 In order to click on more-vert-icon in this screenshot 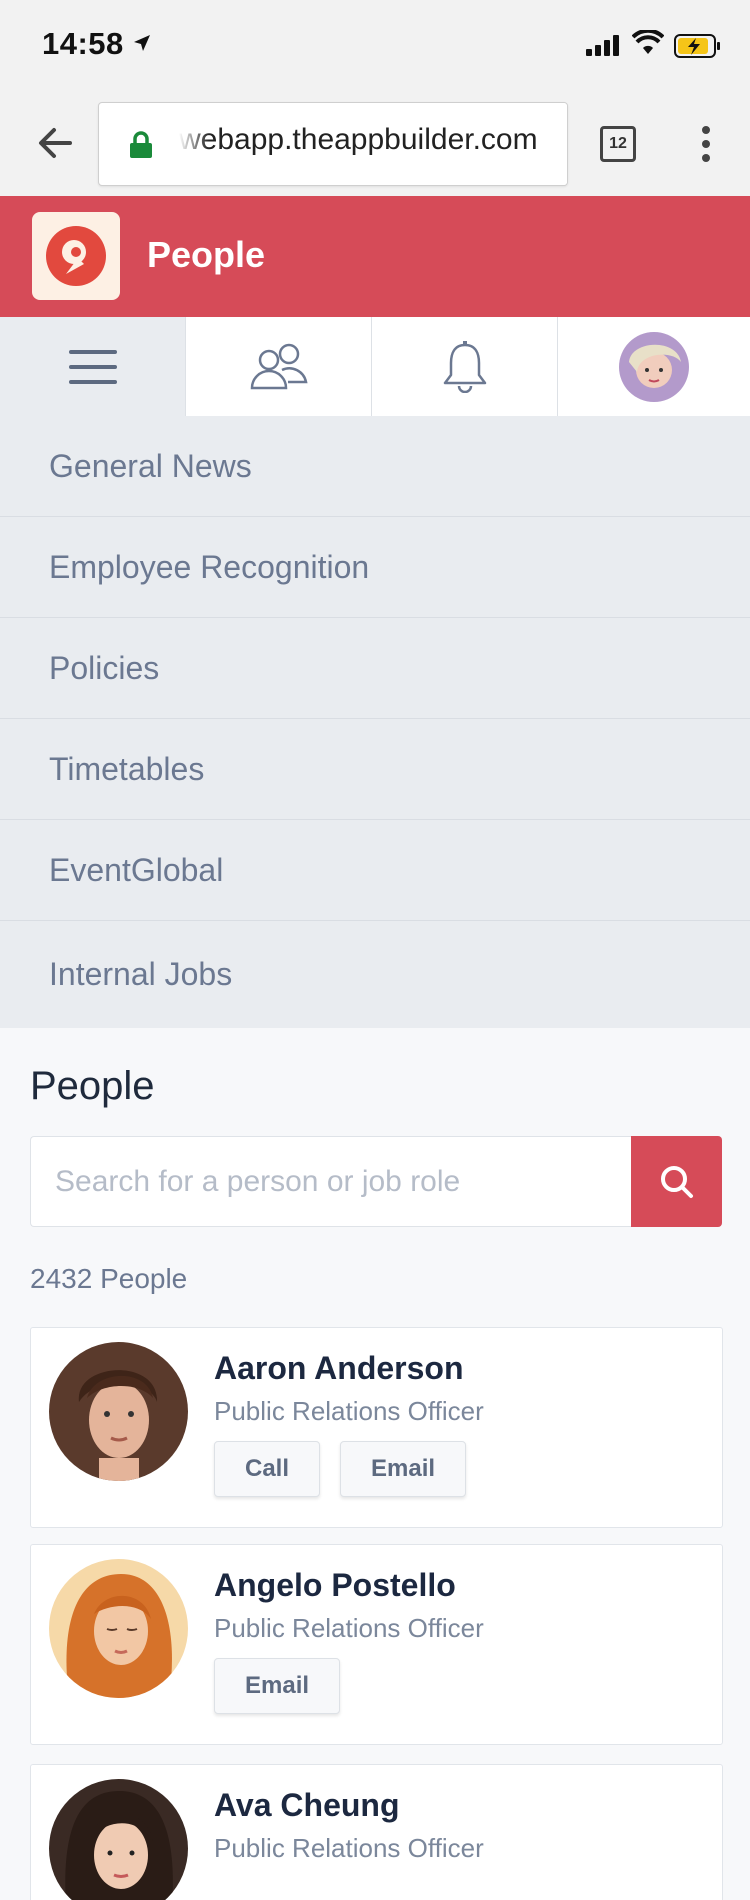, I will do `click(706, 144)`.